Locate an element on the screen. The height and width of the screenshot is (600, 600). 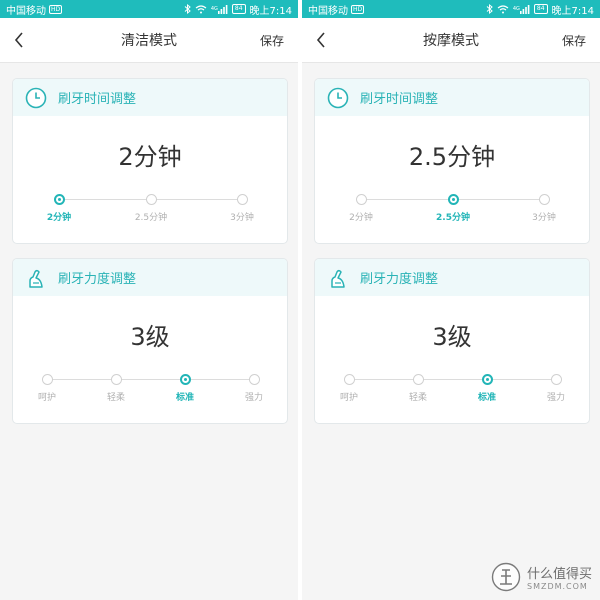
time-adjust-card: 刷牙时间调整 2.5分钟 2分钟 2.5分钟 3分钟 is located at coordinates (452, 161).